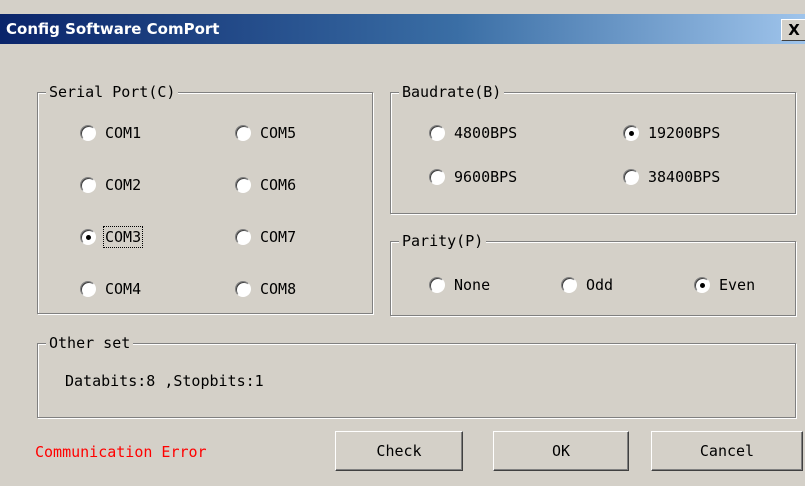 The width and height of the screenshot is (805, 486). I want to click on radio-label: None, so click(472, 285).